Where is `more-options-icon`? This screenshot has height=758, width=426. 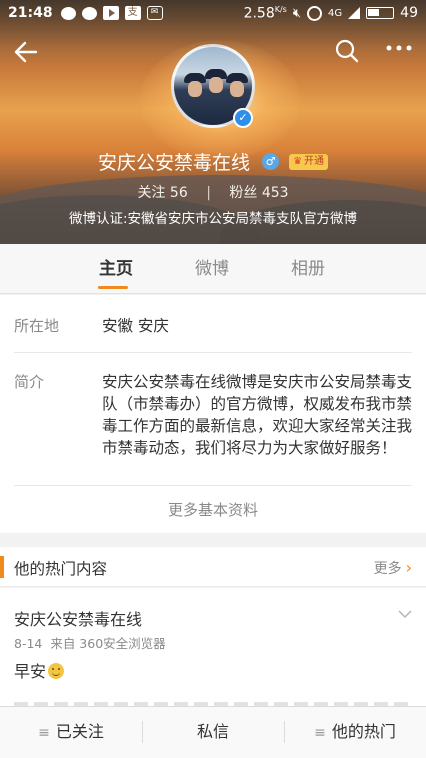 more-options-icon is located at coordinates (399, 51).